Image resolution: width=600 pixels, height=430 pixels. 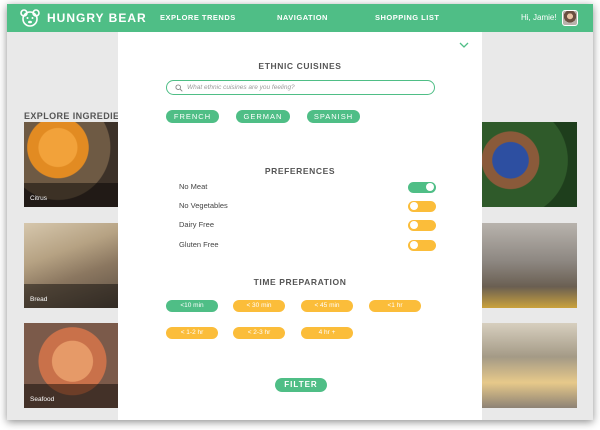 What do you see at coordinates (38, 198) in the screenshot?
I see `tile-label: Citrus` at bounding box center [38, 198].